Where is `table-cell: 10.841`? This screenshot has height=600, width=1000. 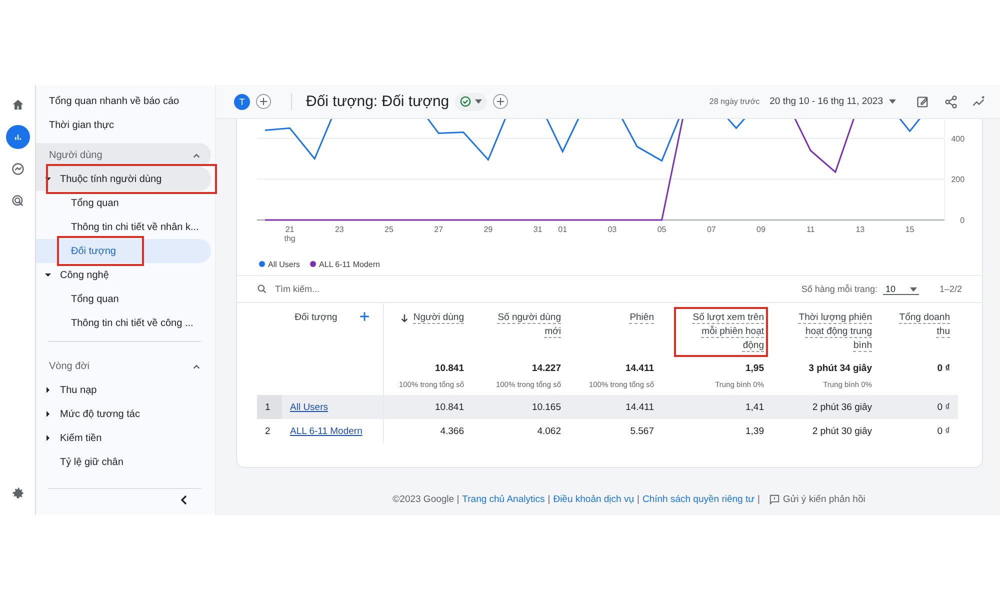
table-cell: 10.841 is located at coordinates (428, 407).